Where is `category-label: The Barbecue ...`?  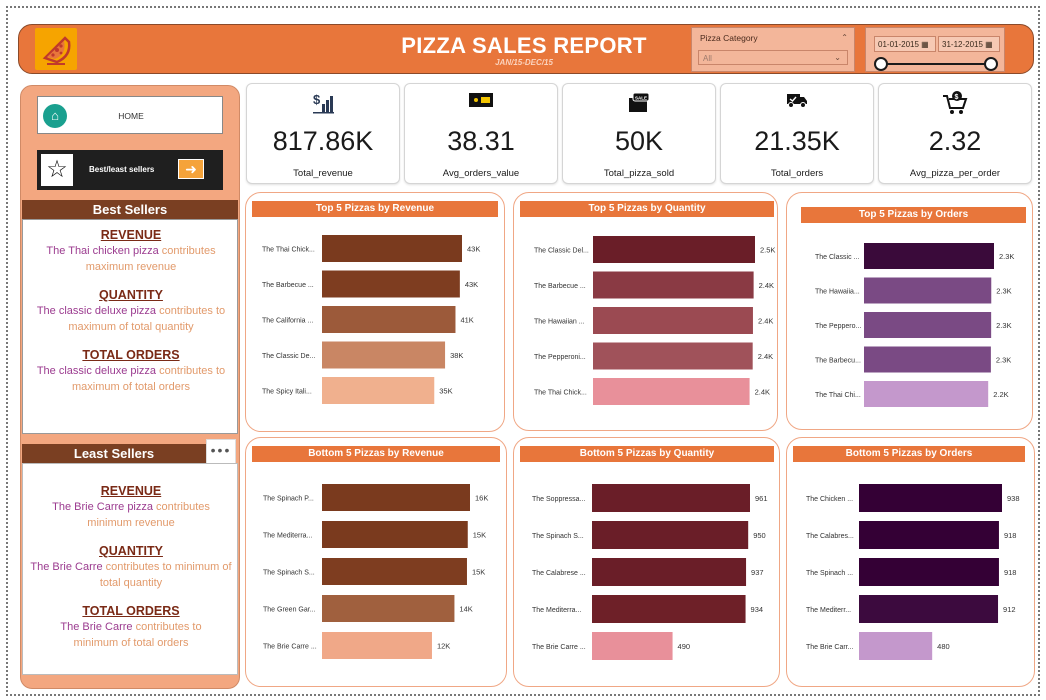
category-label: The Barbecue ... is located at coordinates (560, 286).